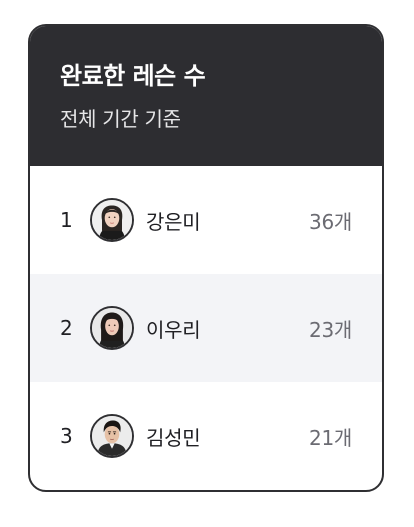 The image size is (414, 527). Describe the element at coordinates (330, 437) in the screenshot. I see `lesson-count: 21개` at that location.